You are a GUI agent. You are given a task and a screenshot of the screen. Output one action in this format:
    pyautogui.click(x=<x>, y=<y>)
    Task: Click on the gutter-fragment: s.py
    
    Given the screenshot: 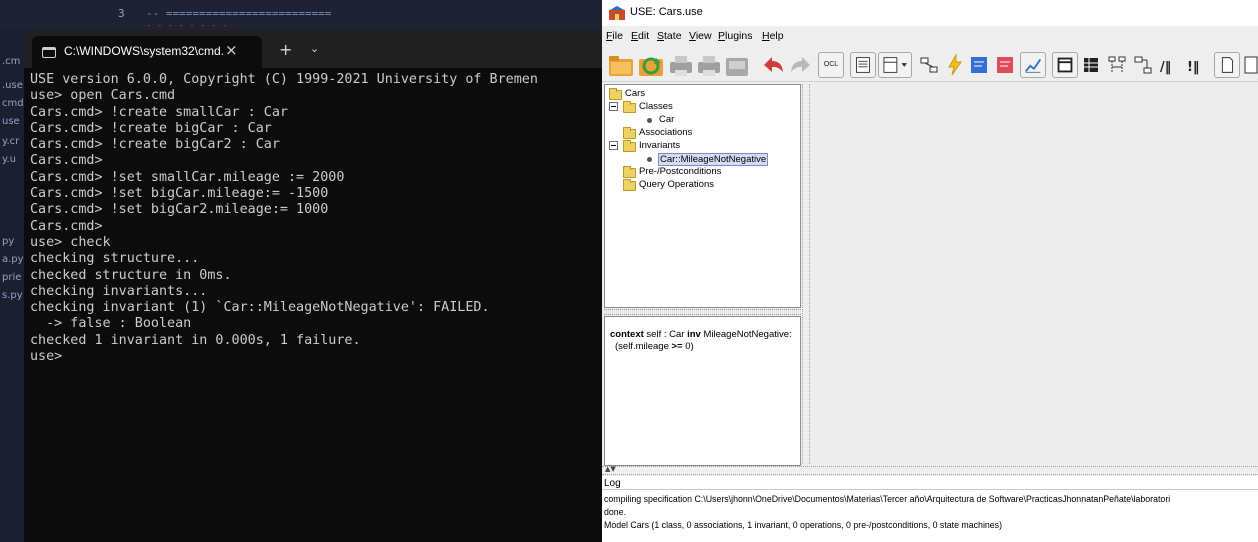 What is the action you would take?
    pyautogui.click(x=12, y=295)
    